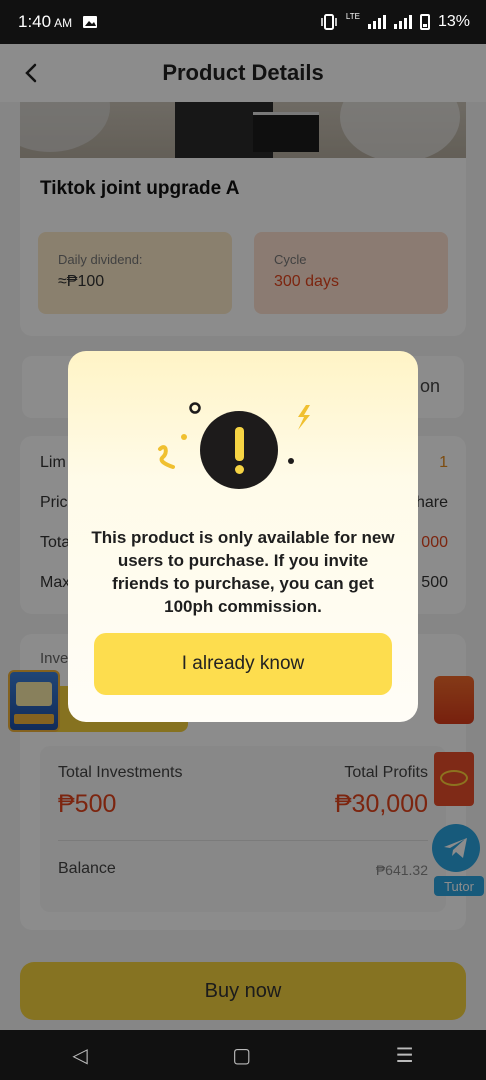 The image size is (486, 1080). I want to click on gallery-notification-icon, so click(90, 22).